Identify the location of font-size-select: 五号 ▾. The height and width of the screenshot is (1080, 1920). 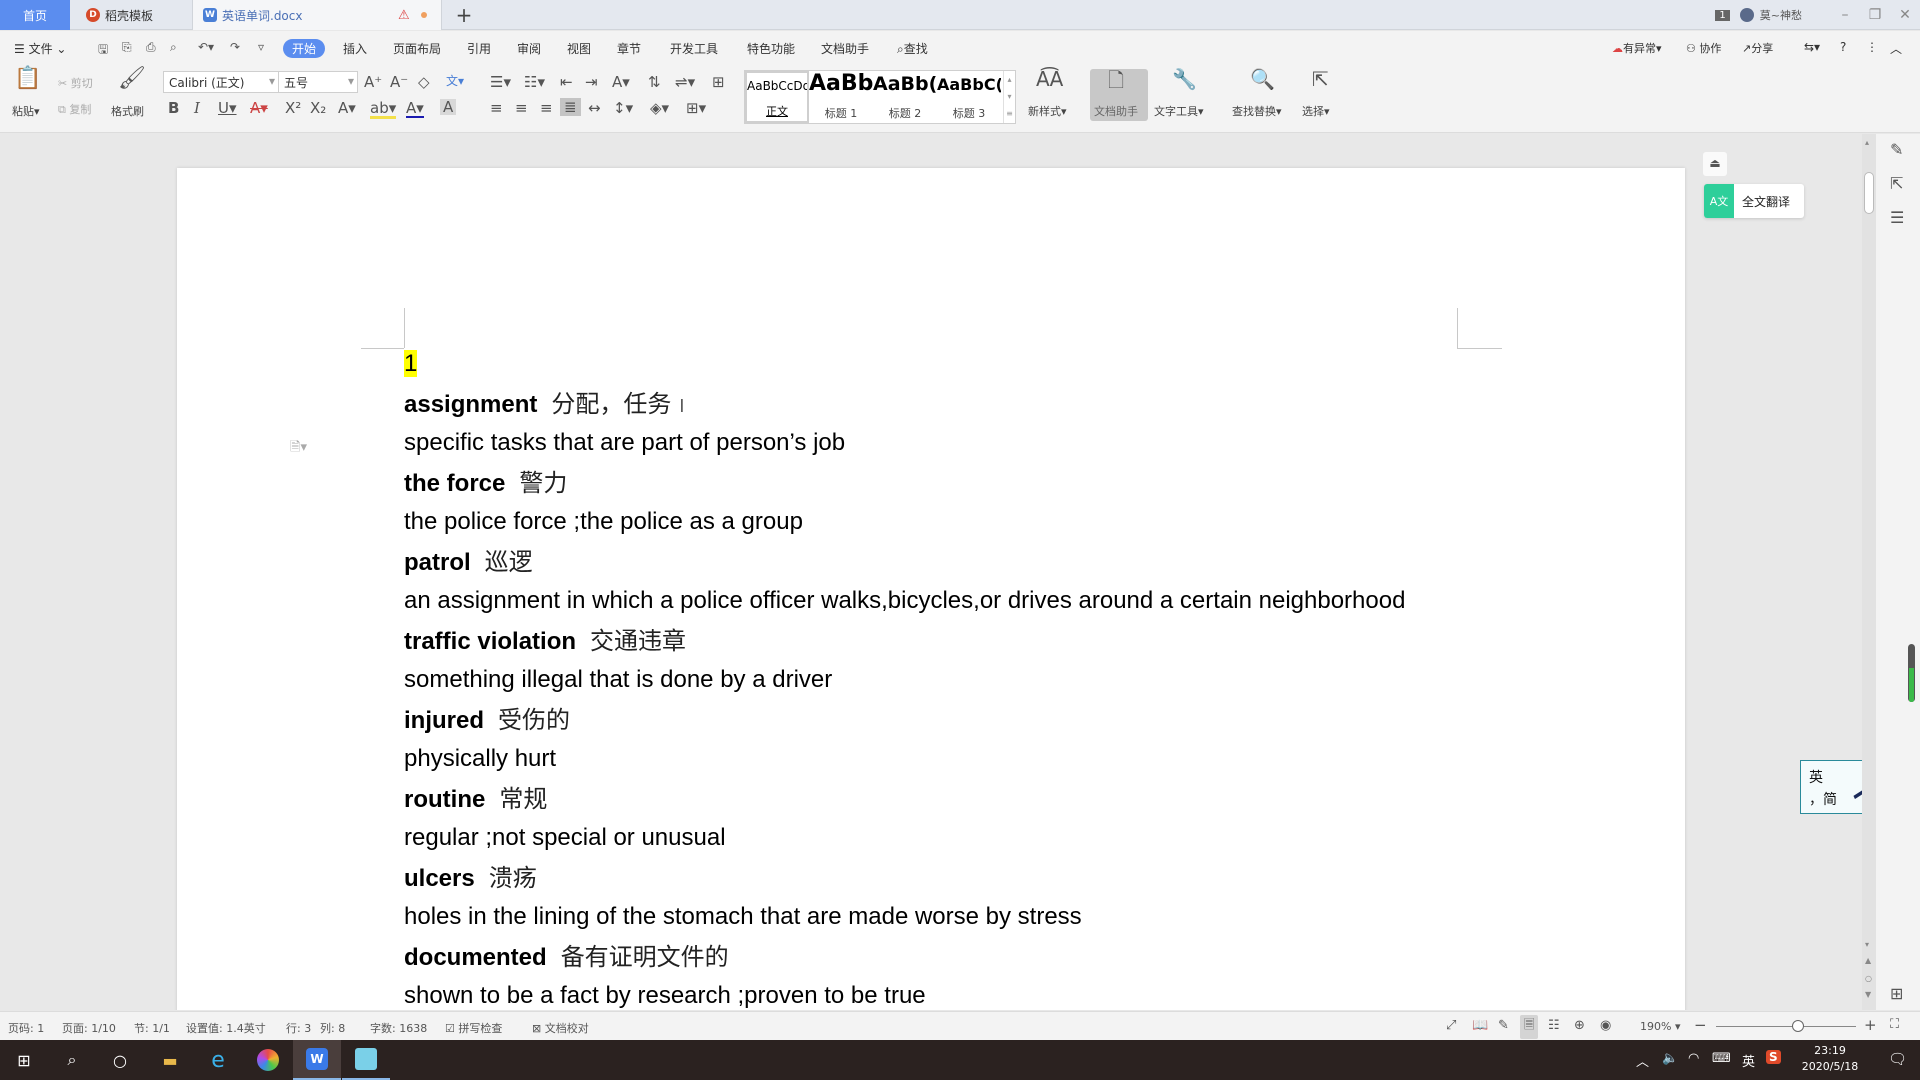
(318, 82).